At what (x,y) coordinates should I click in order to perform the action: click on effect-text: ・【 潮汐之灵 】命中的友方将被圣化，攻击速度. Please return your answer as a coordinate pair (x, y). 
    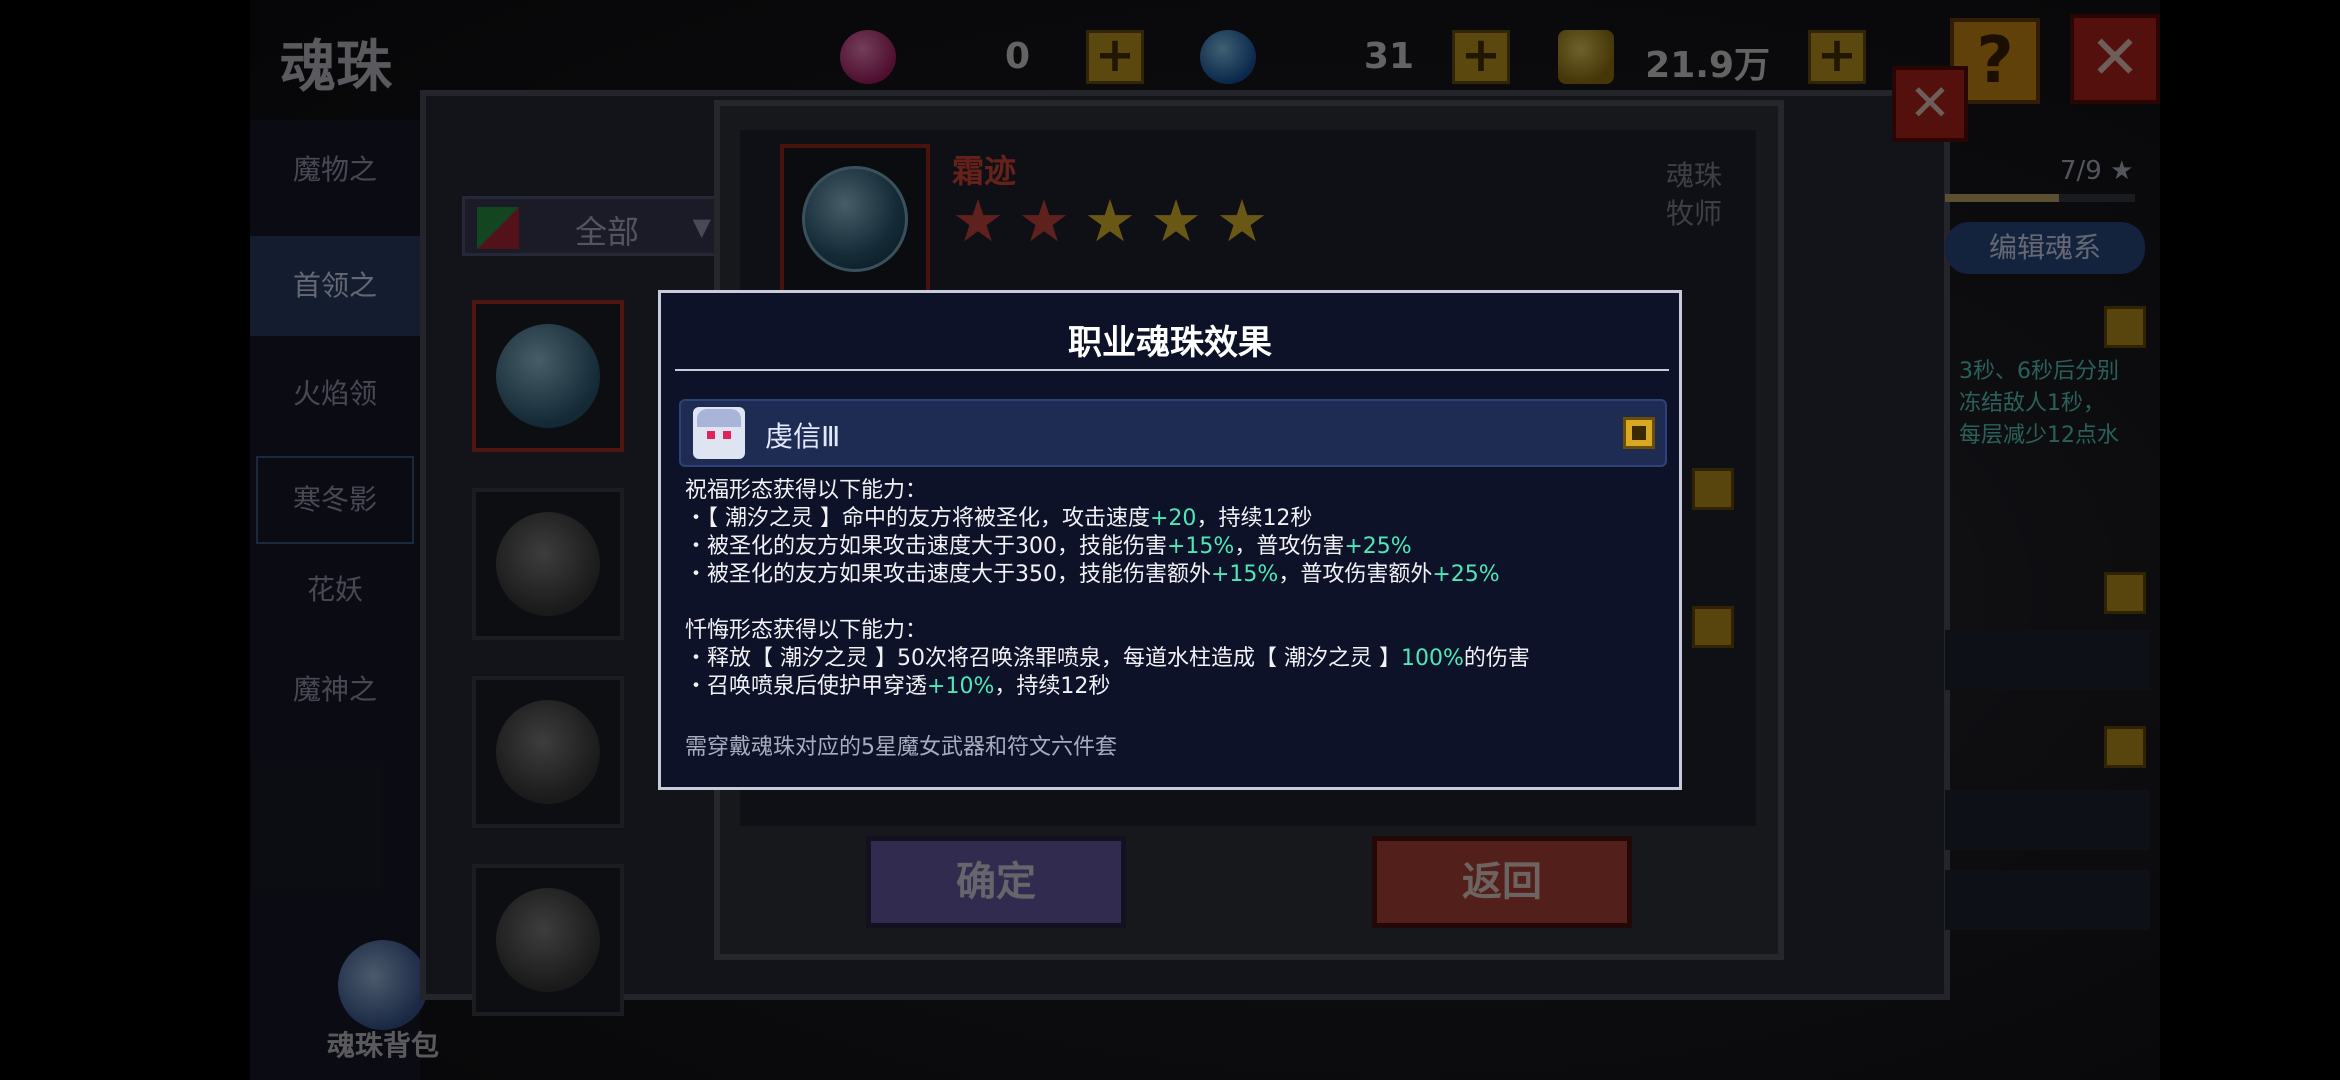
    Looking at the image, I should click on (917, 518).